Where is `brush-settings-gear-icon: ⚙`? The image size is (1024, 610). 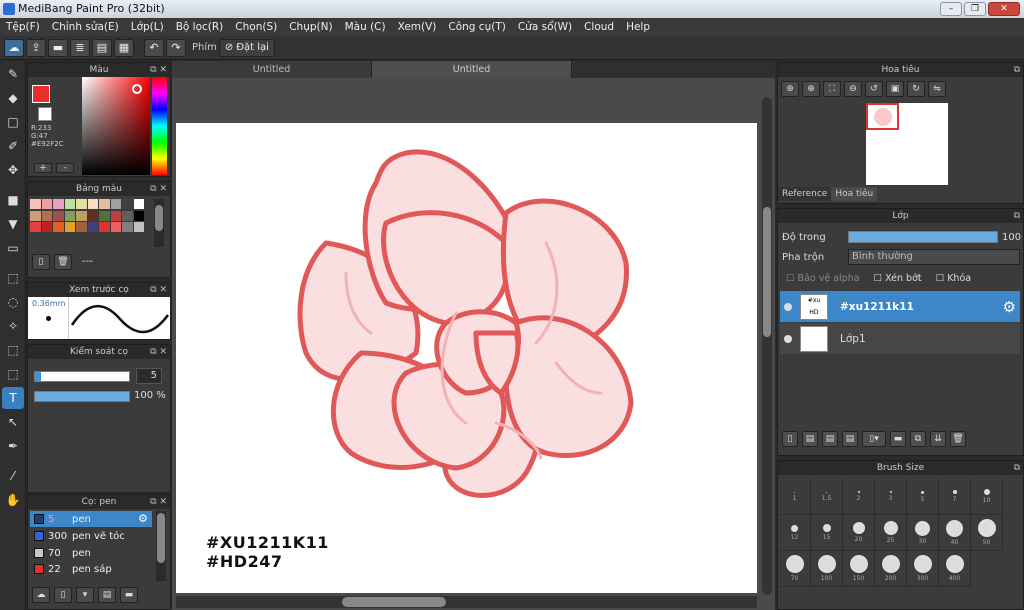 brush-settings-gear-icon: ⚙ is located at coordinates (143, 518).